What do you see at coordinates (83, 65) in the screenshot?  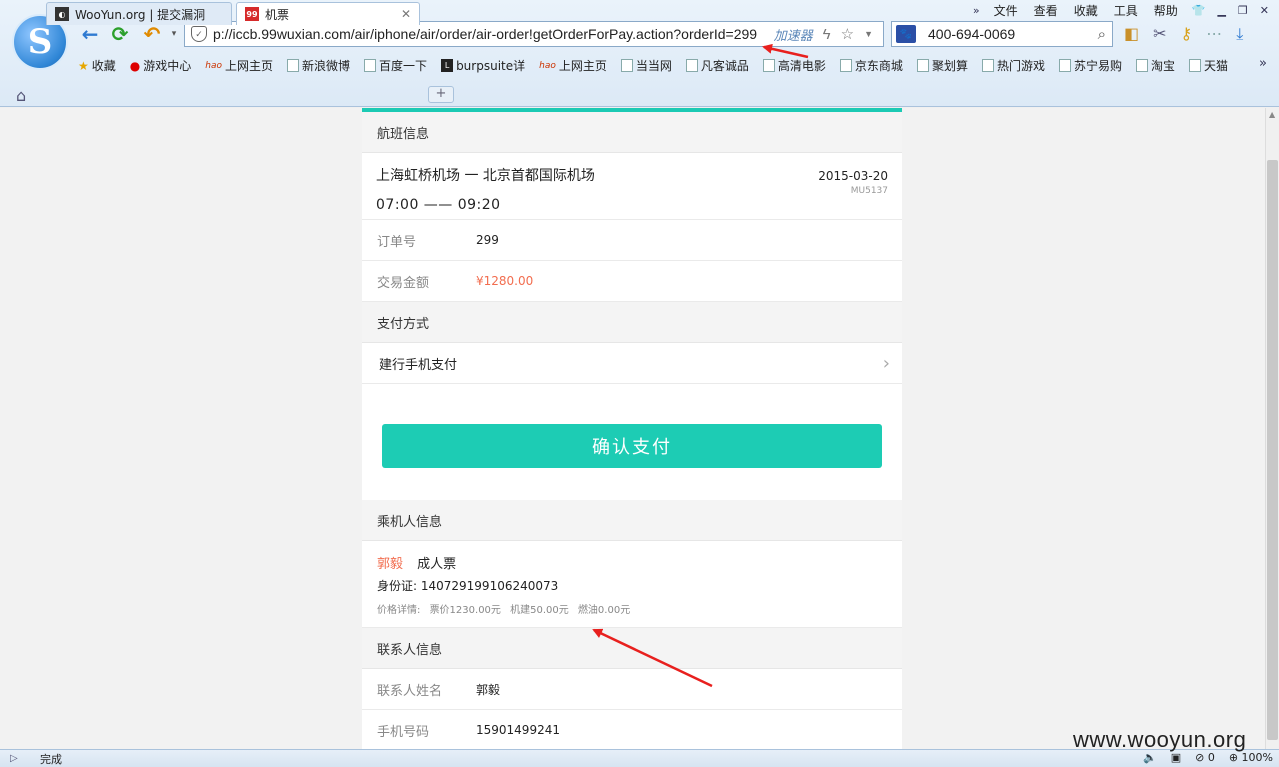 I see `star-icon: ★` at bounding box center [83, 65].